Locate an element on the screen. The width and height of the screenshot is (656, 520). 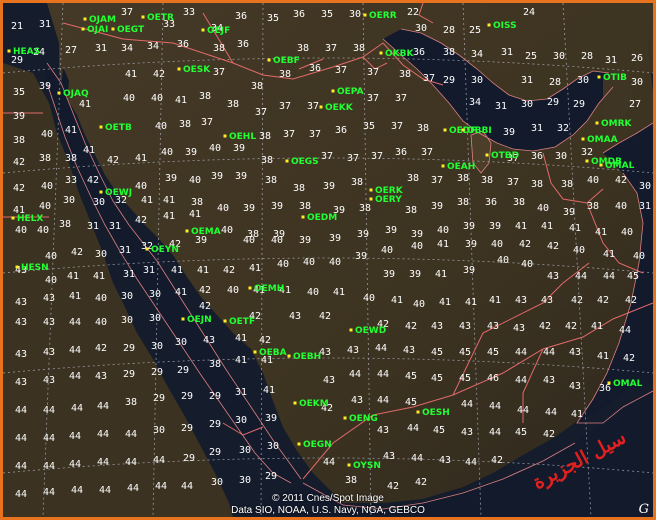
station-marker: OEGT is located at coordinates (128, 30).